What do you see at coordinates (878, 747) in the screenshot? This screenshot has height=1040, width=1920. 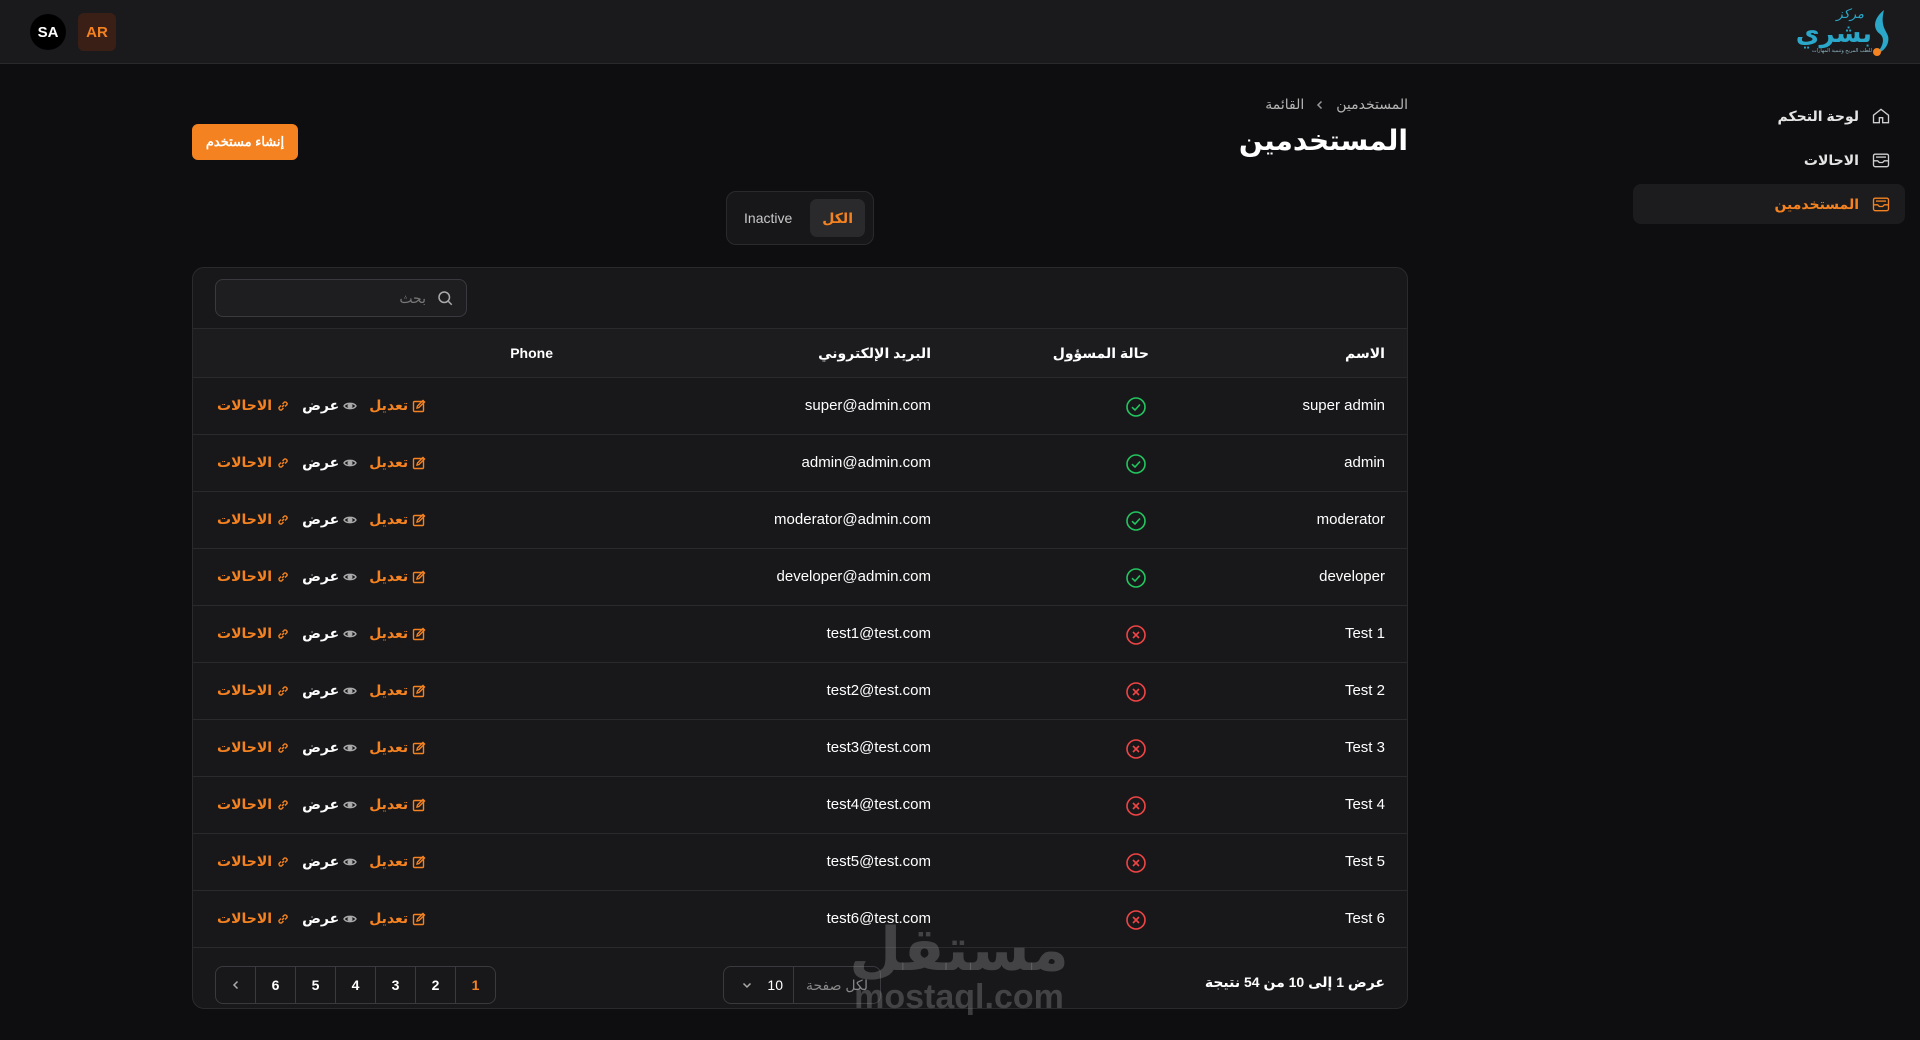 I see `user-email: test3@test.com` at bounding box center [878, 747].